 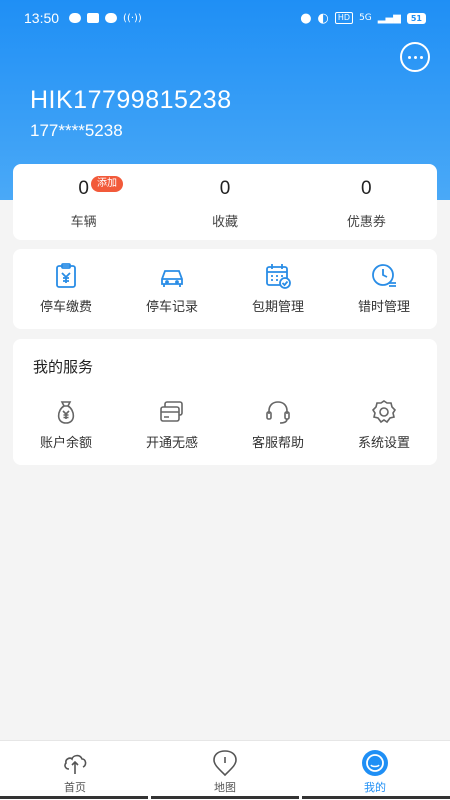 I want to click on tools-card: 停车缴费 停车记录 包期管理 错时管理, so click(x=225, y=289).